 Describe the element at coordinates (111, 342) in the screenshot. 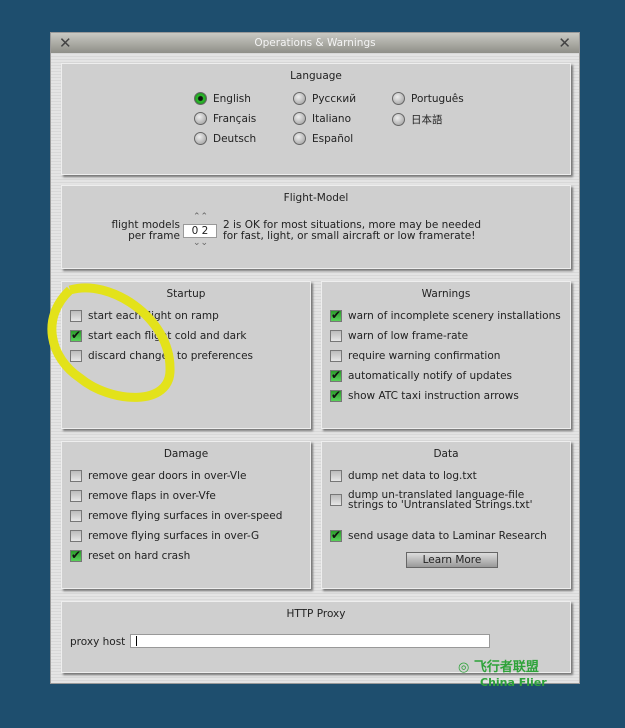

I see `yellow-highlight-circle` at that location.